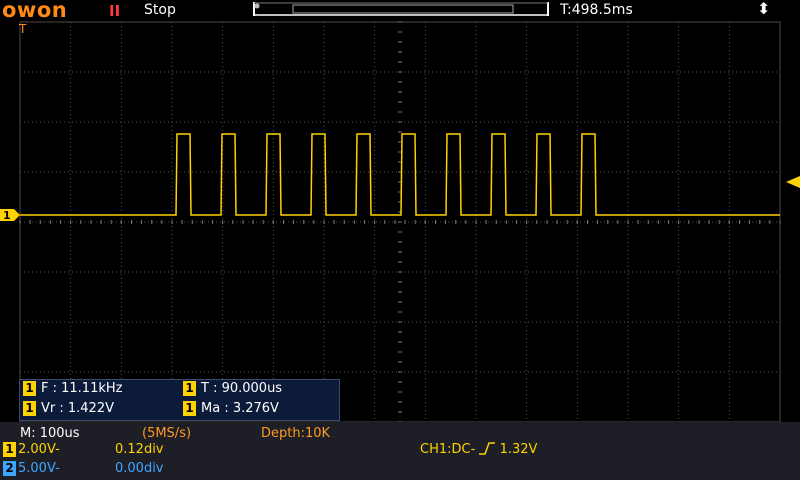 This screenshot has width=800, height=480. I want to click on ch2-offset: 0.00div, so click(139, 468).